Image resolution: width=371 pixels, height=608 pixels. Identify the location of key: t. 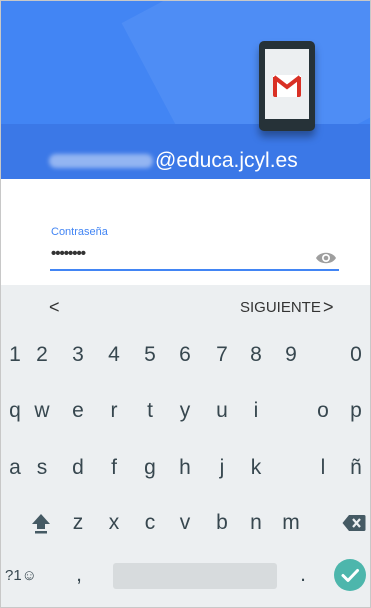
(150, 411).